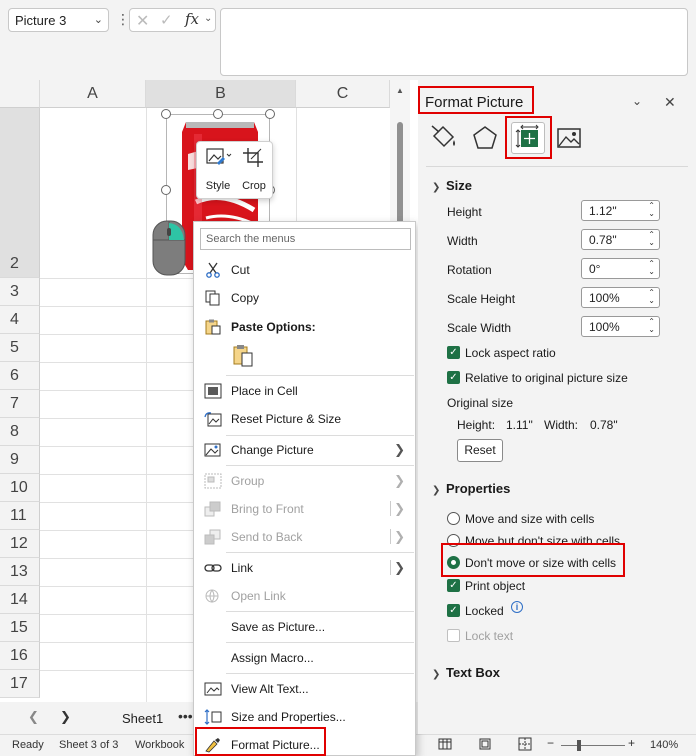  I want to click on zoom-slider-thumb, so click(579, 745).